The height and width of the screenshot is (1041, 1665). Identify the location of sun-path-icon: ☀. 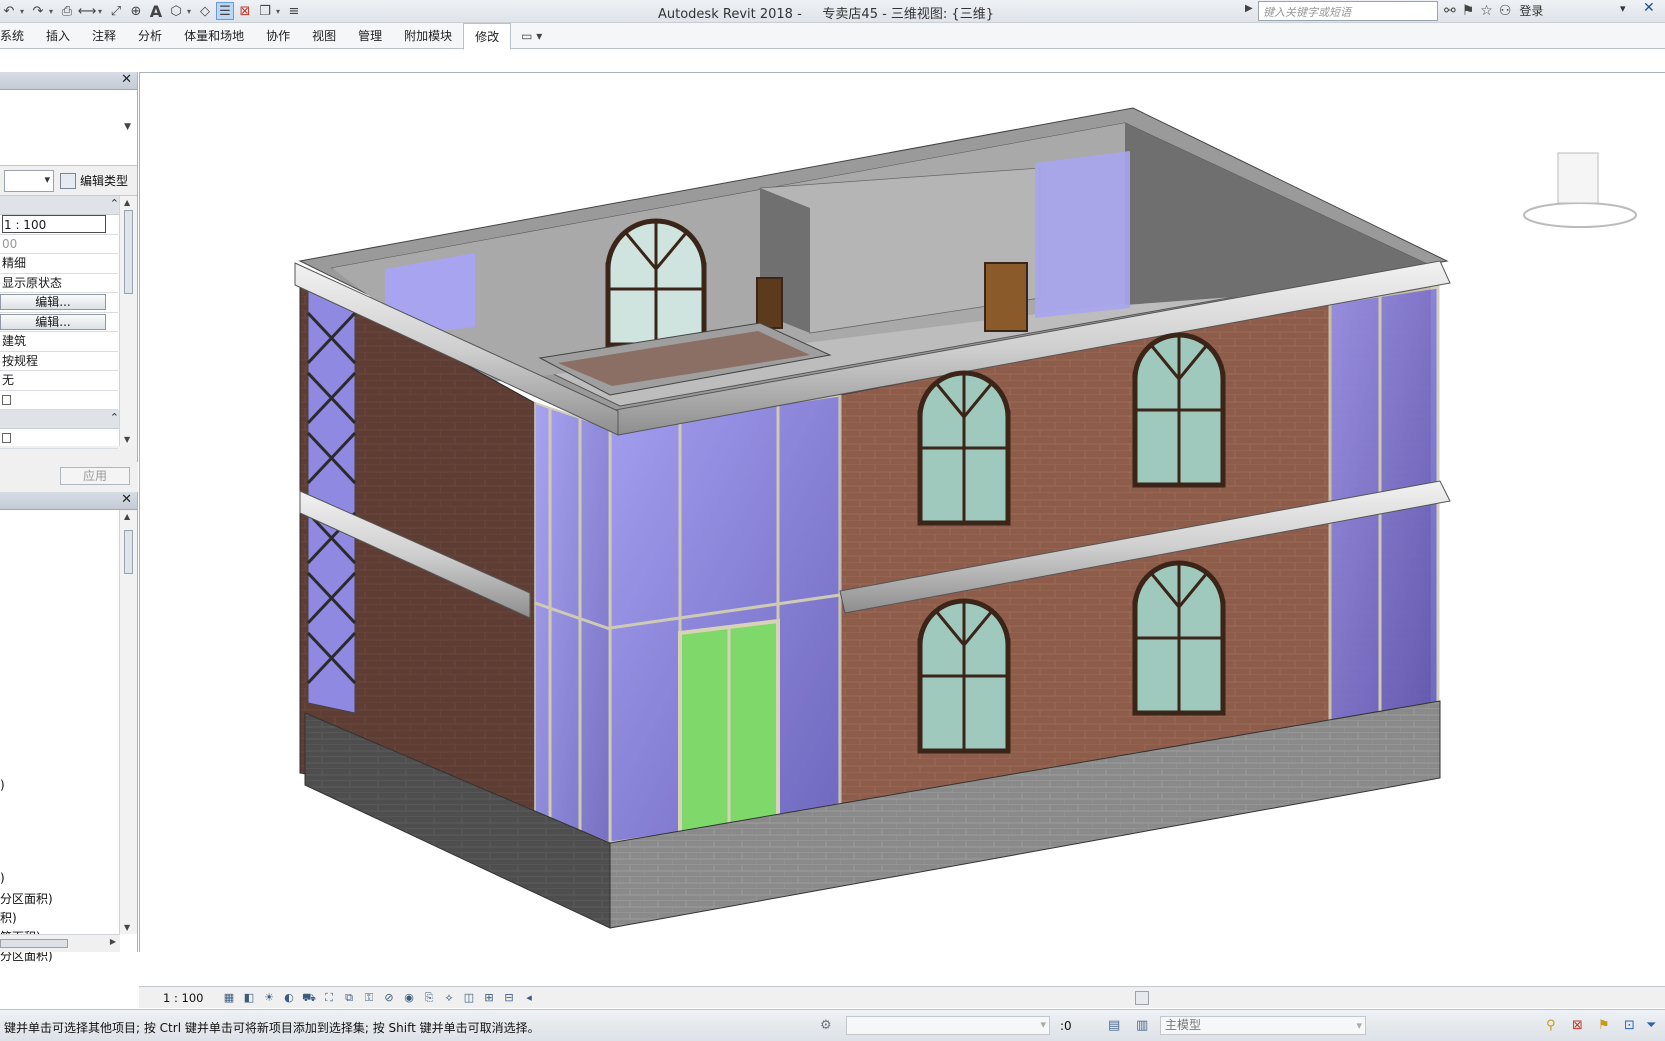
(269, 997).